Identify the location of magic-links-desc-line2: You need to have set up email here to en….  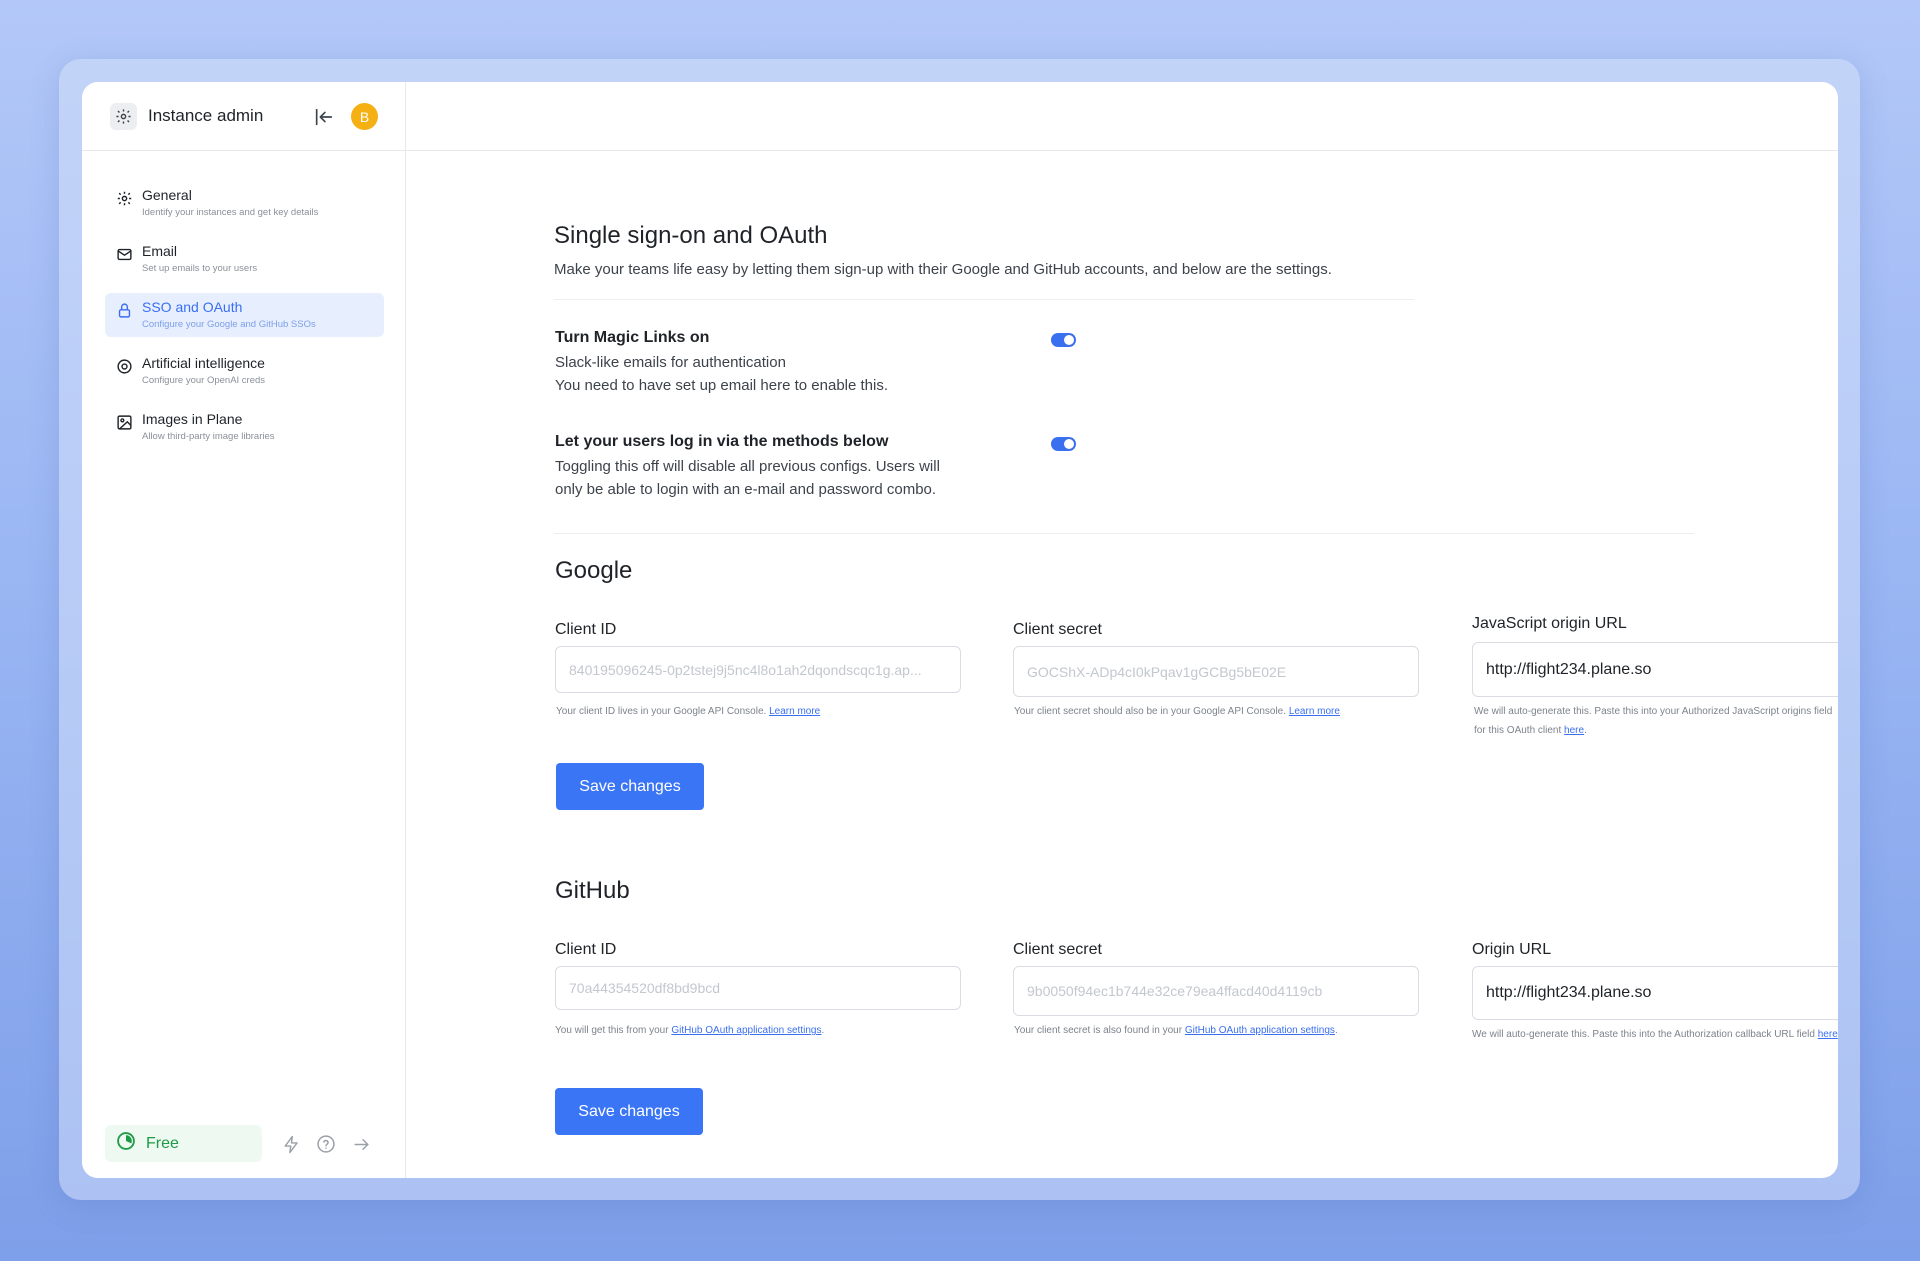
(722, 385).